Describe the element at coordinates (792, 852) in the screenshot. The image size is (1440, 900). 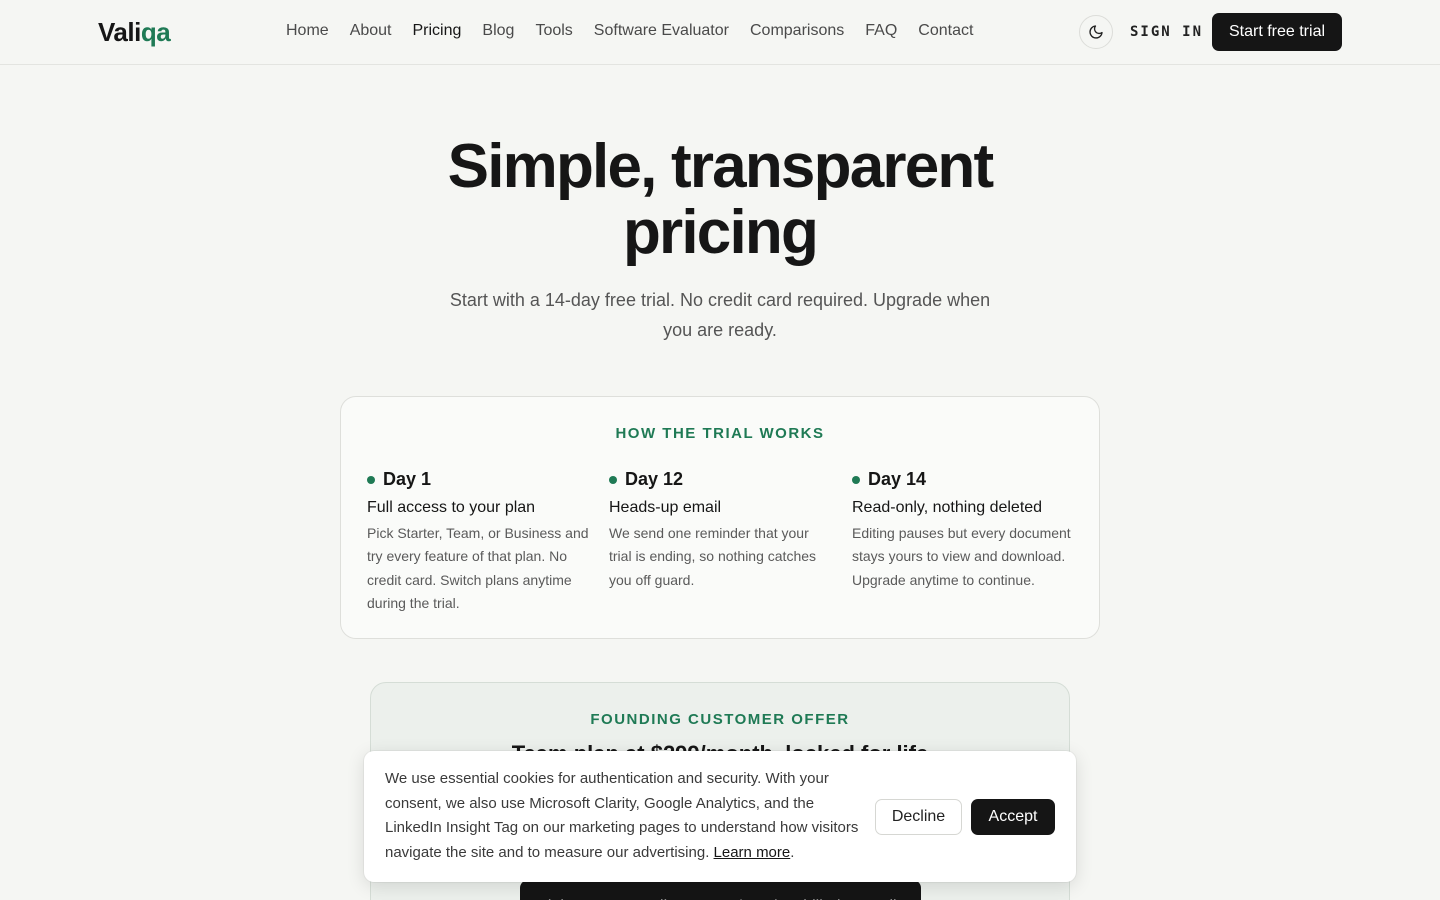
I see `cookie-period: .` at that location.